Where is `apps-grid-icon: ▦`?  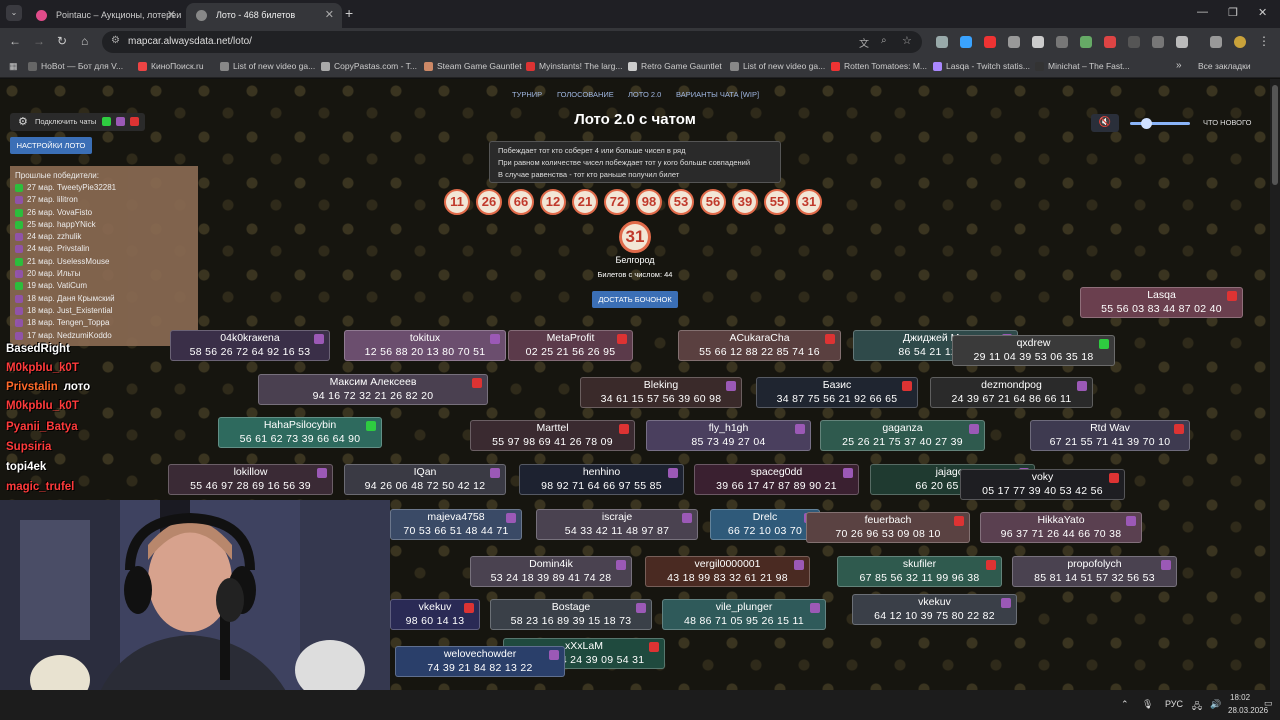 apps-grid-icon: ▦ is located at coordinates (13, 66).